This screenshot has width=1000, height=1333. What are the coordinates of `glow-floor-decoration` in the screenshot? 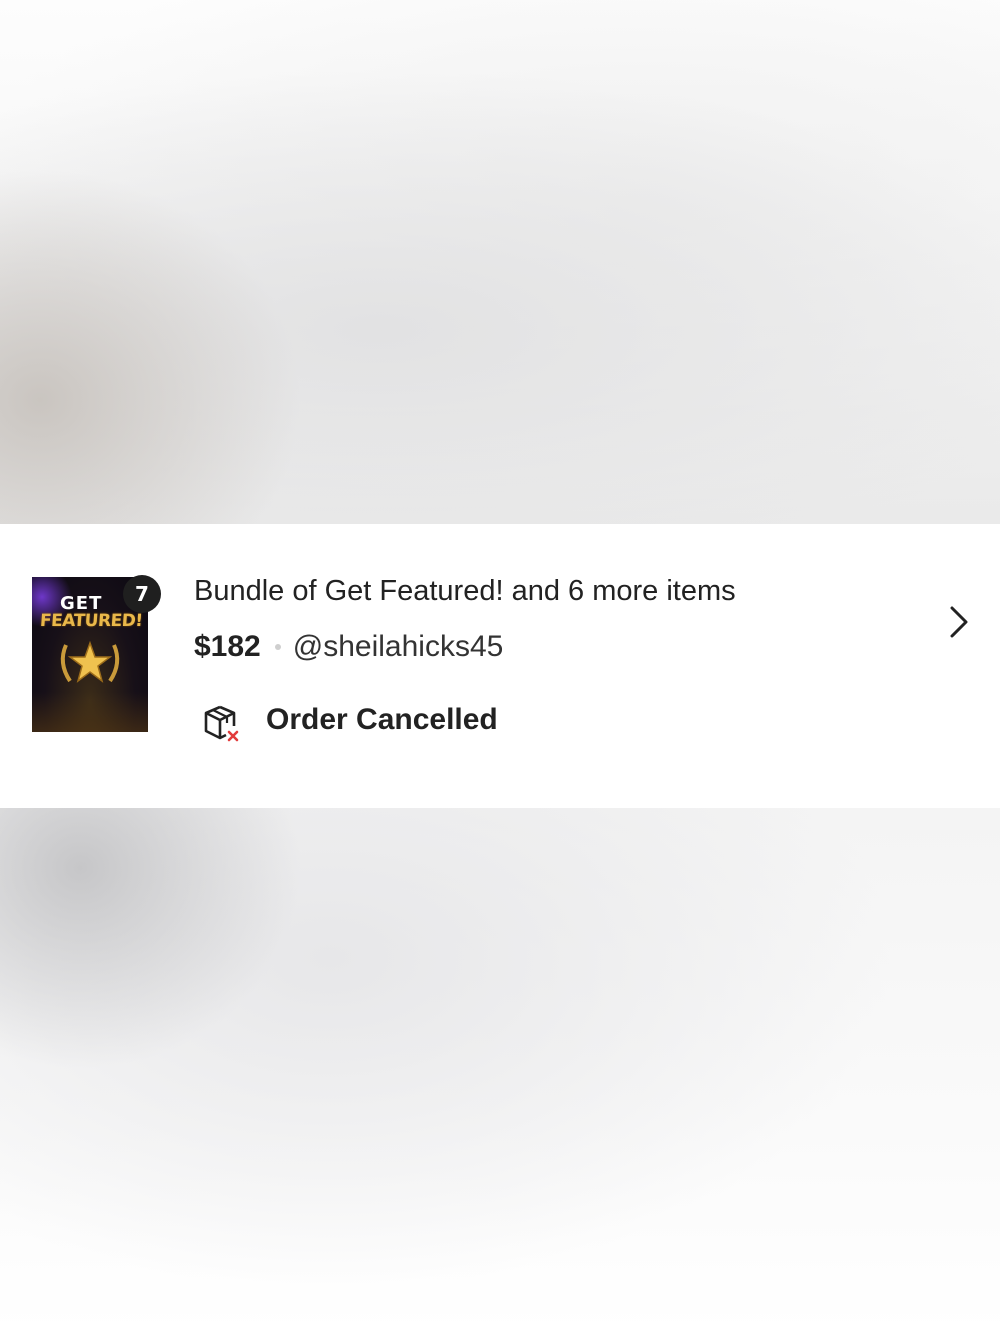 It's located at (90, 712).